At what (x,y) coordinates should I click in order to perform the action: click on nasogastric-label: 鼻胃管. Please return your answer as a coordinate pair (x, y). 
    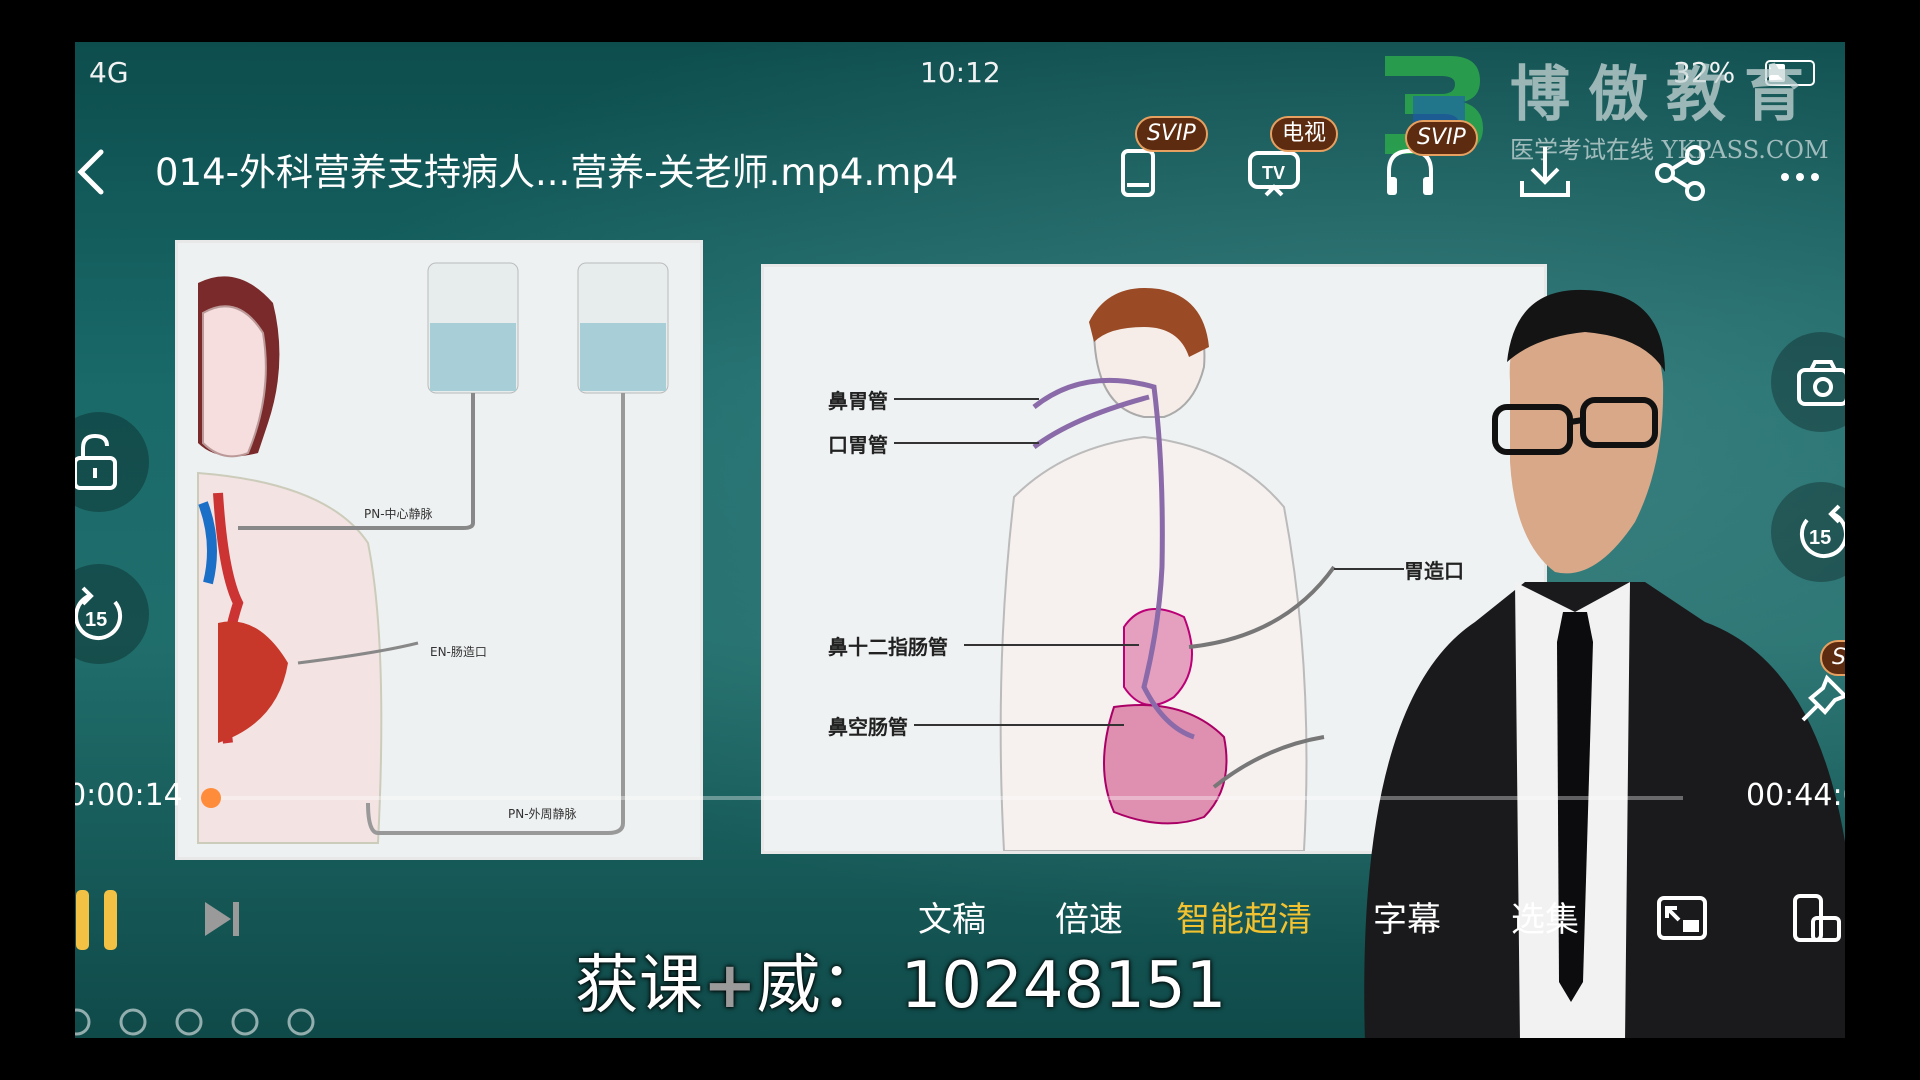
    Looking at the image, I should click on (858, 401).